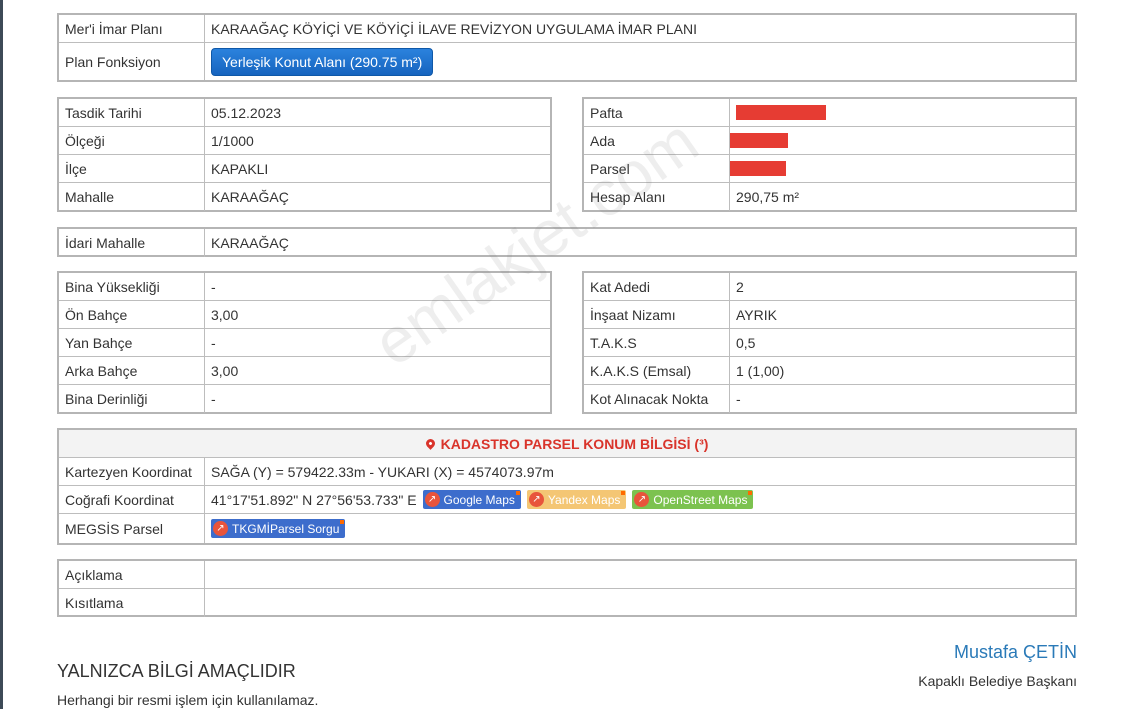  I want to click on signer-name: Mustafa ÇETİN, so click(1015, 652).